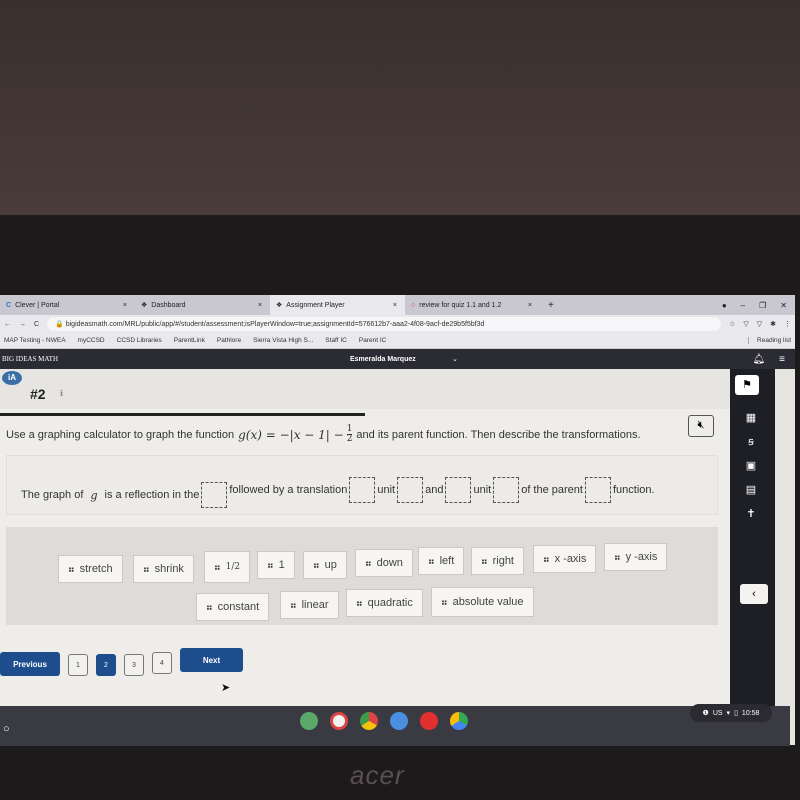 The width and height of the screenshot is (800, 800). Describe the element at coordinates (743, 305) in the screenshot. I see `minimize-icon: –` at that location.